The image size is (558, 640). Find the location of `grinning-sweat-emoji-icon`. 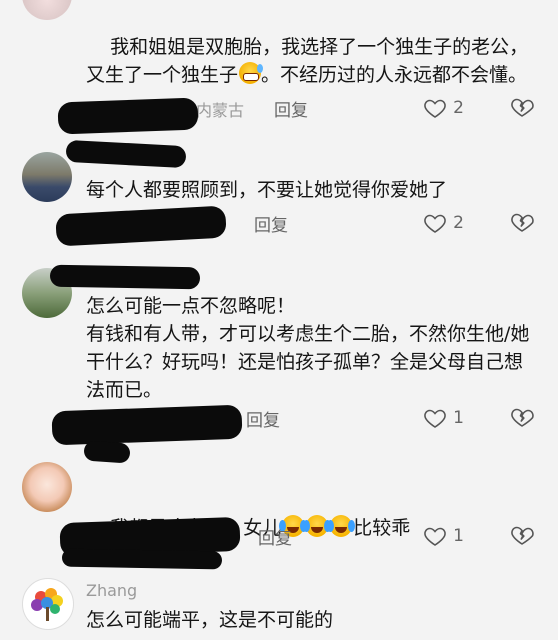

grinning-sweat-emoji-icon is located at coordinates (251, 73).